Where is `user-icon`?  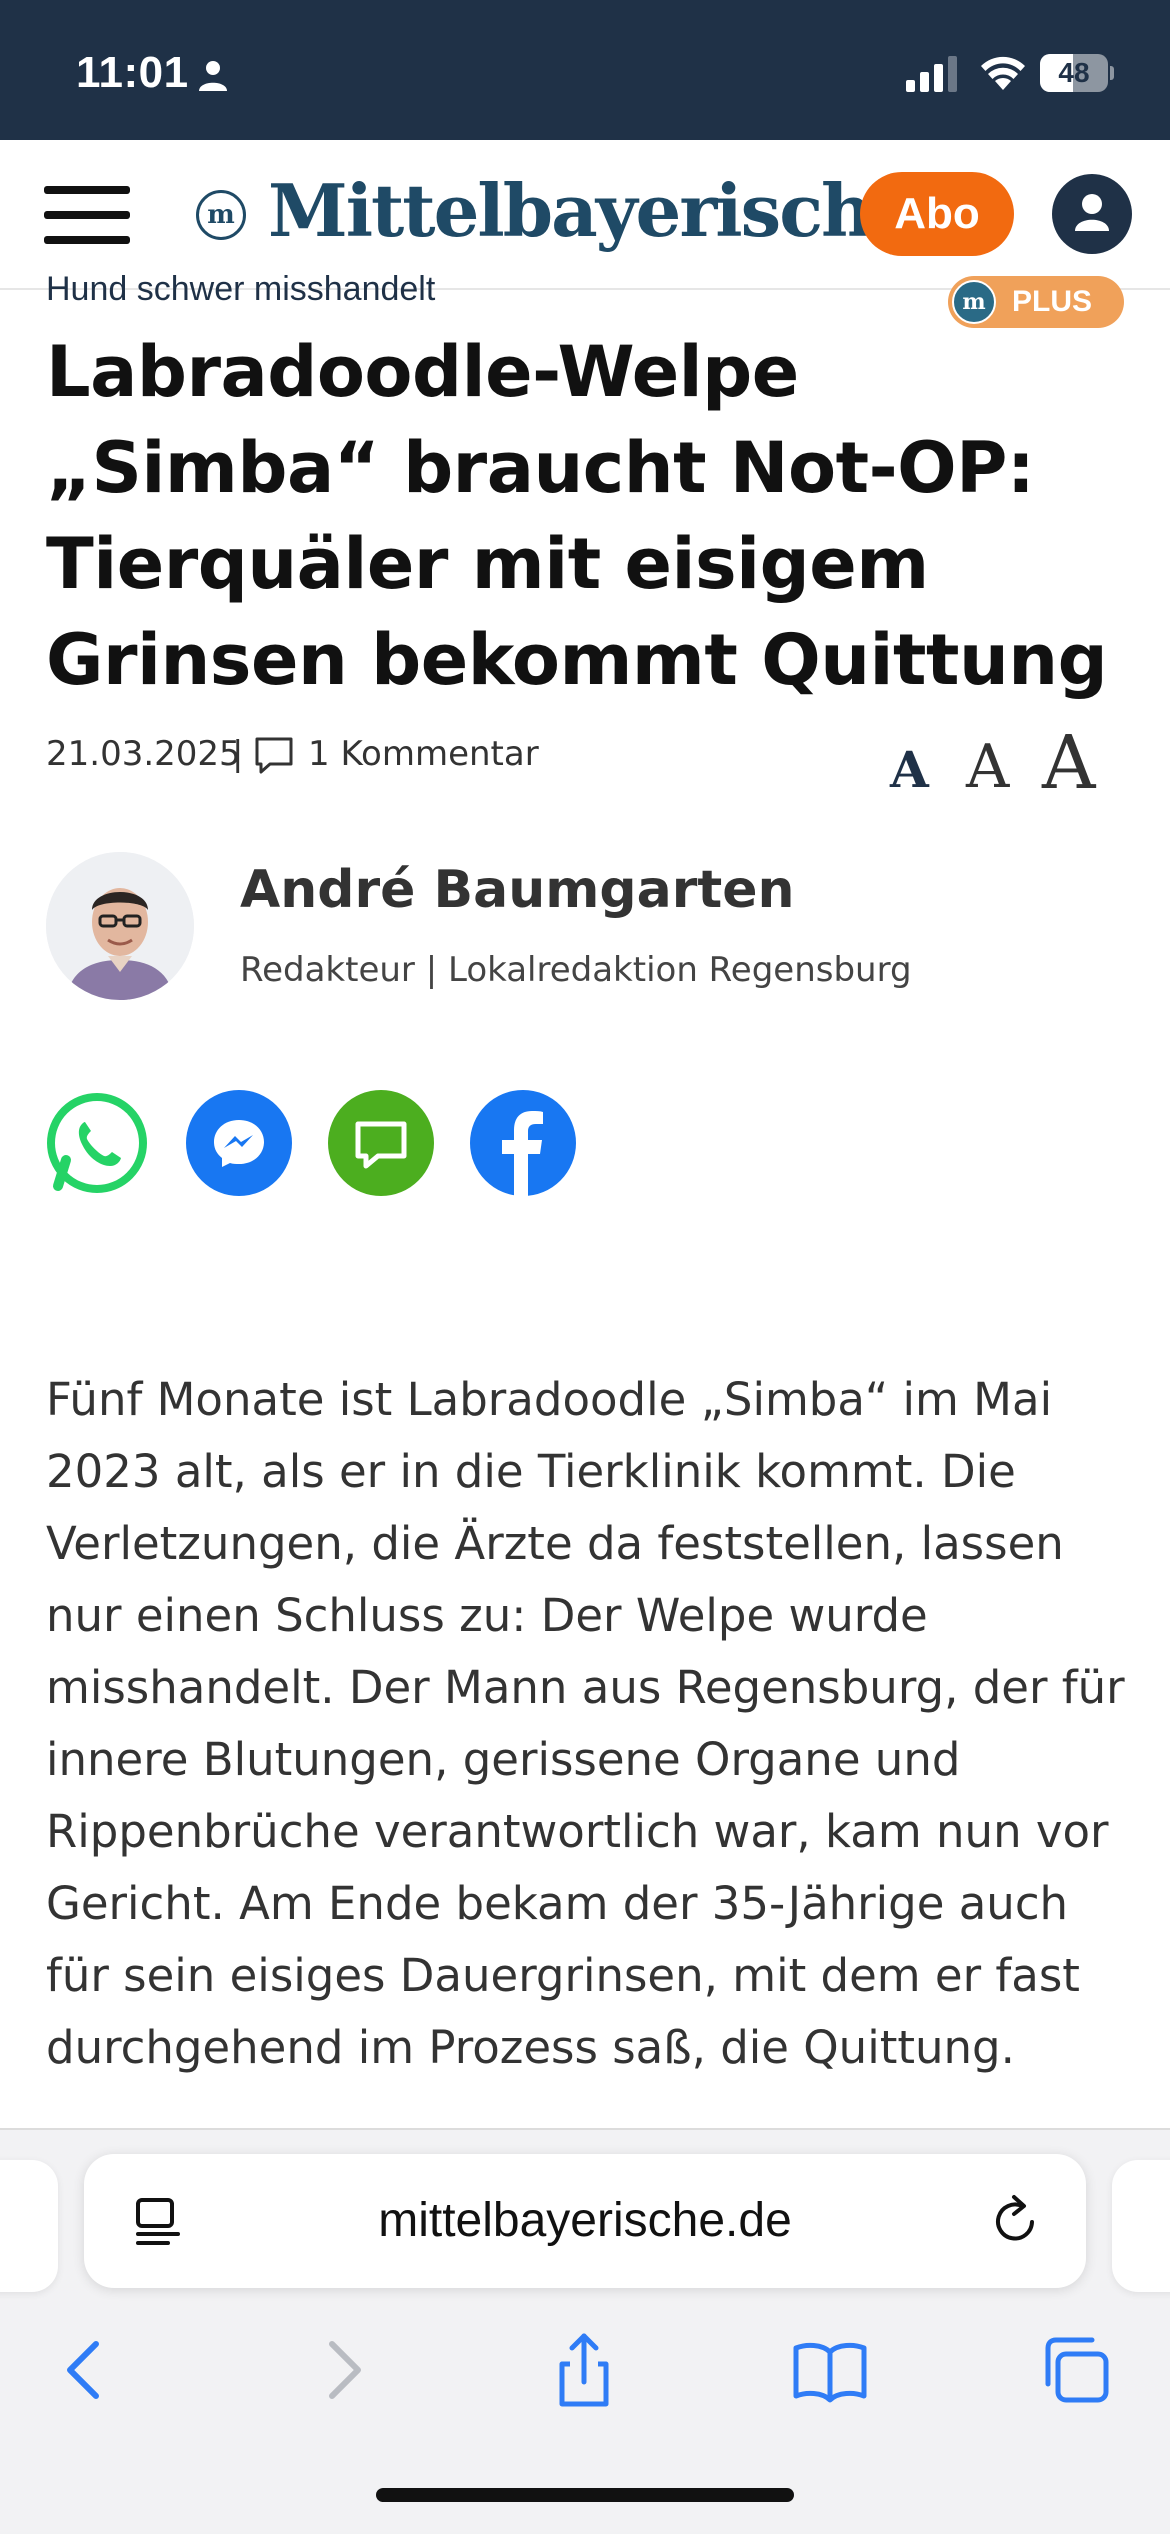 user-icon is located at coordinates (1092, 212).